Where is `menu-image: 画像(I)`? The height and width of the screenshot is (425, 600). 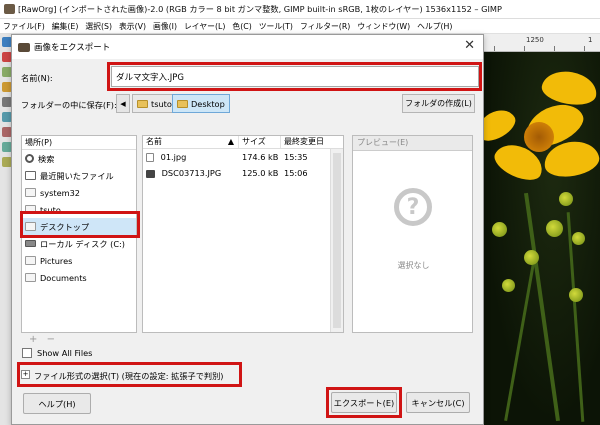 menu-image: 画像(I) is located at coordinates (165, 26).